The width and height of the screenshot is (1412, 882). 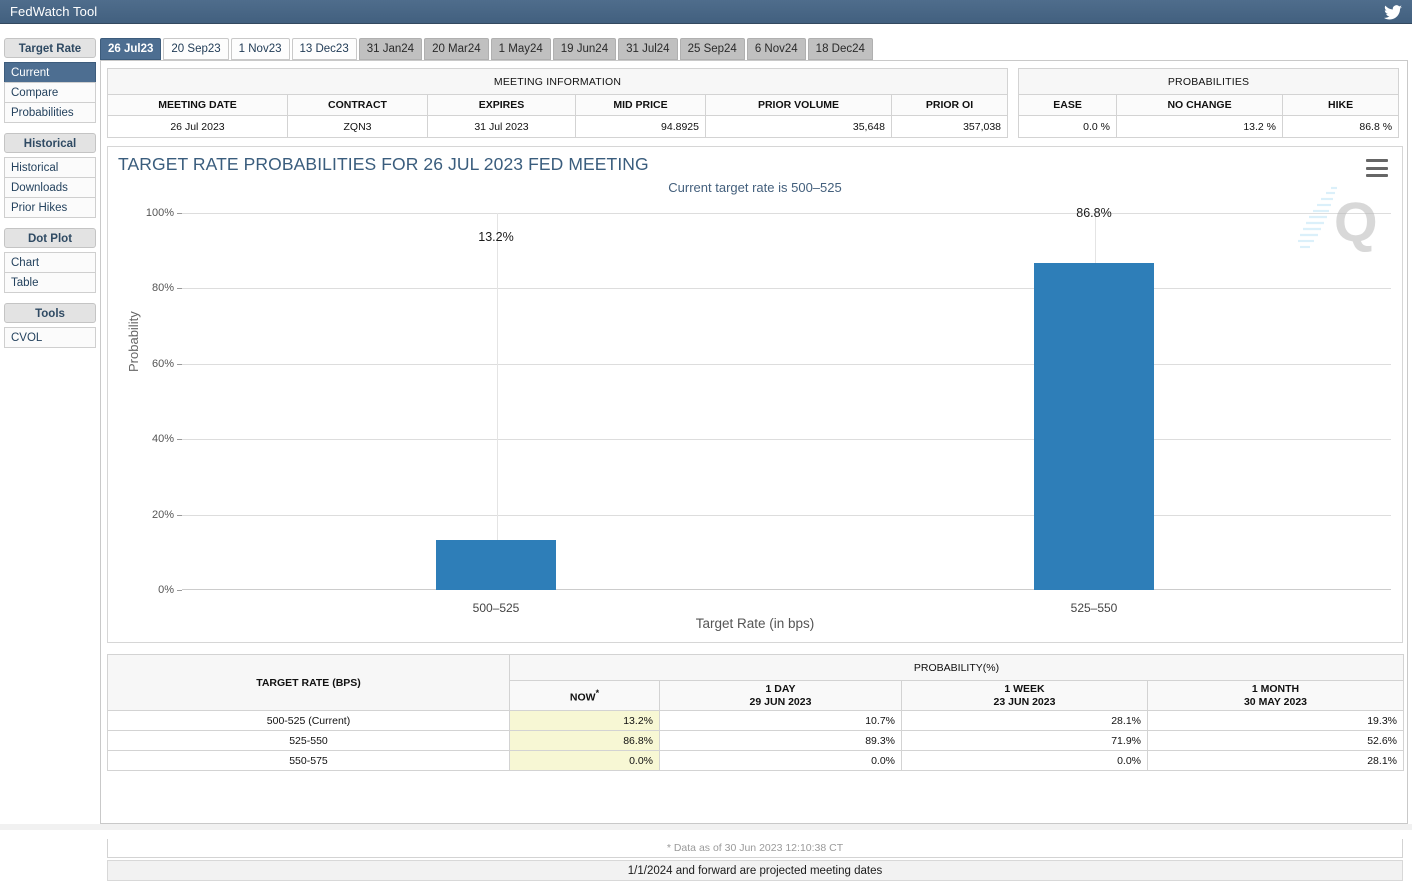 I want to click on tab-1-nov23: 1 Nov23, so click(x=260, y=49).